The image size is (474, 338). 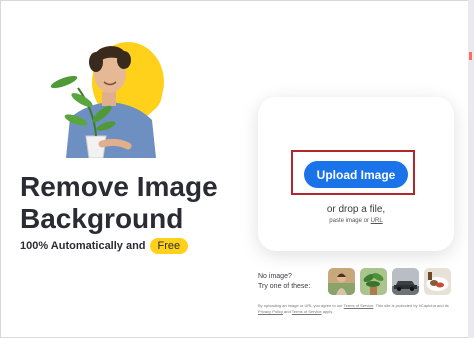 I want to click on subtitle: 100% Automatically and Free, so click(x=104, y=246).